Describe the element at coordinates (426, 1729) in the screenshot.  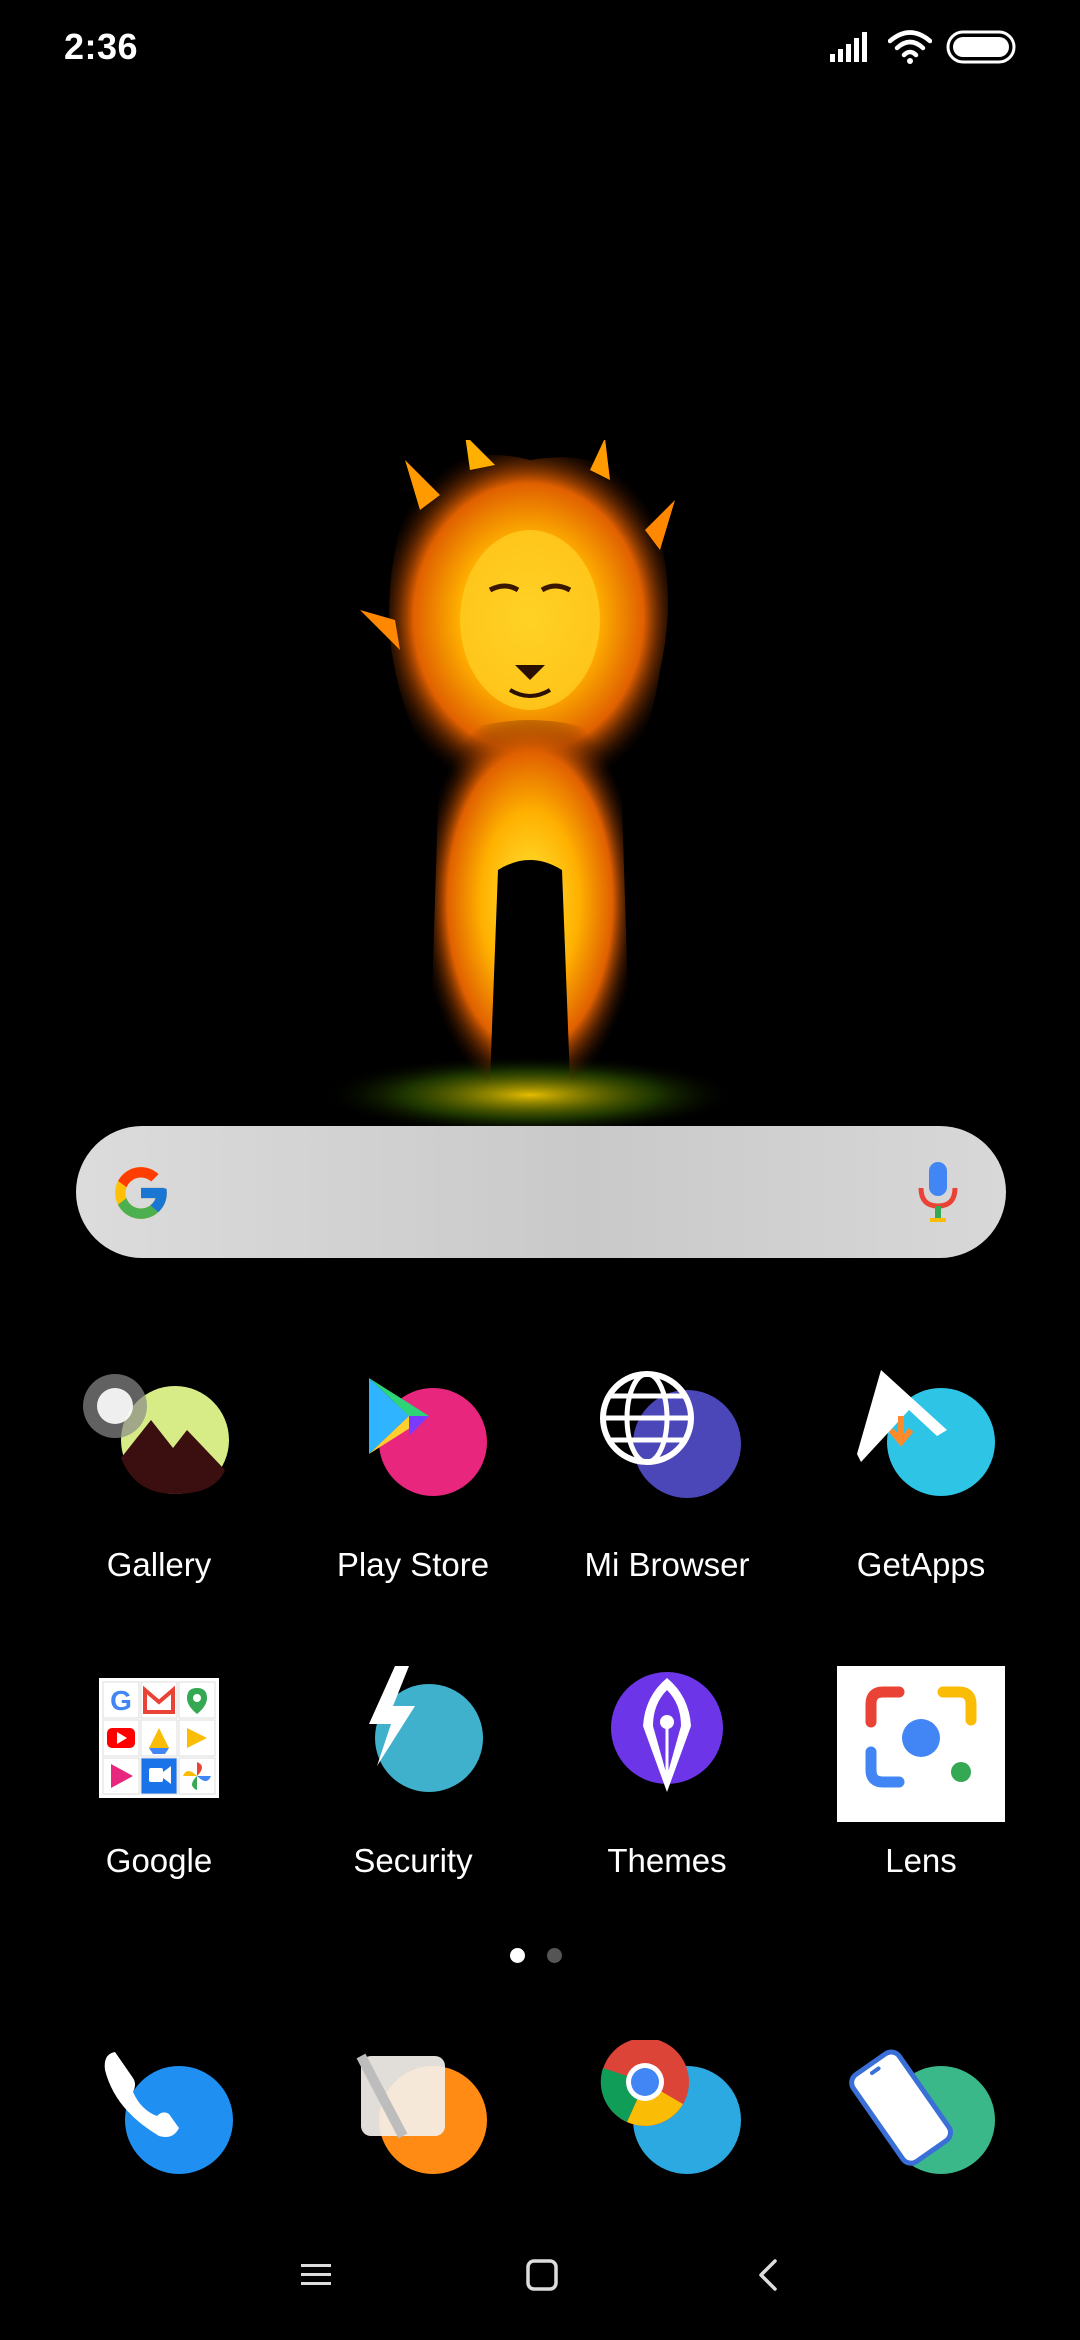
I see `security-bolt-icon` at that location.